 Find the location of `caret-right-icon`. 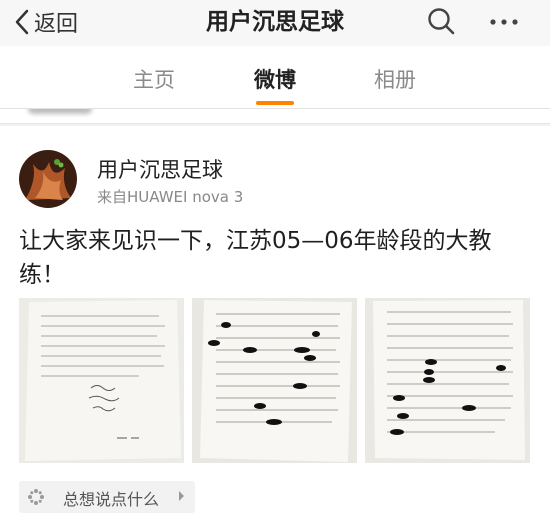

caret-right-icon is located at coordinates (181, 496).